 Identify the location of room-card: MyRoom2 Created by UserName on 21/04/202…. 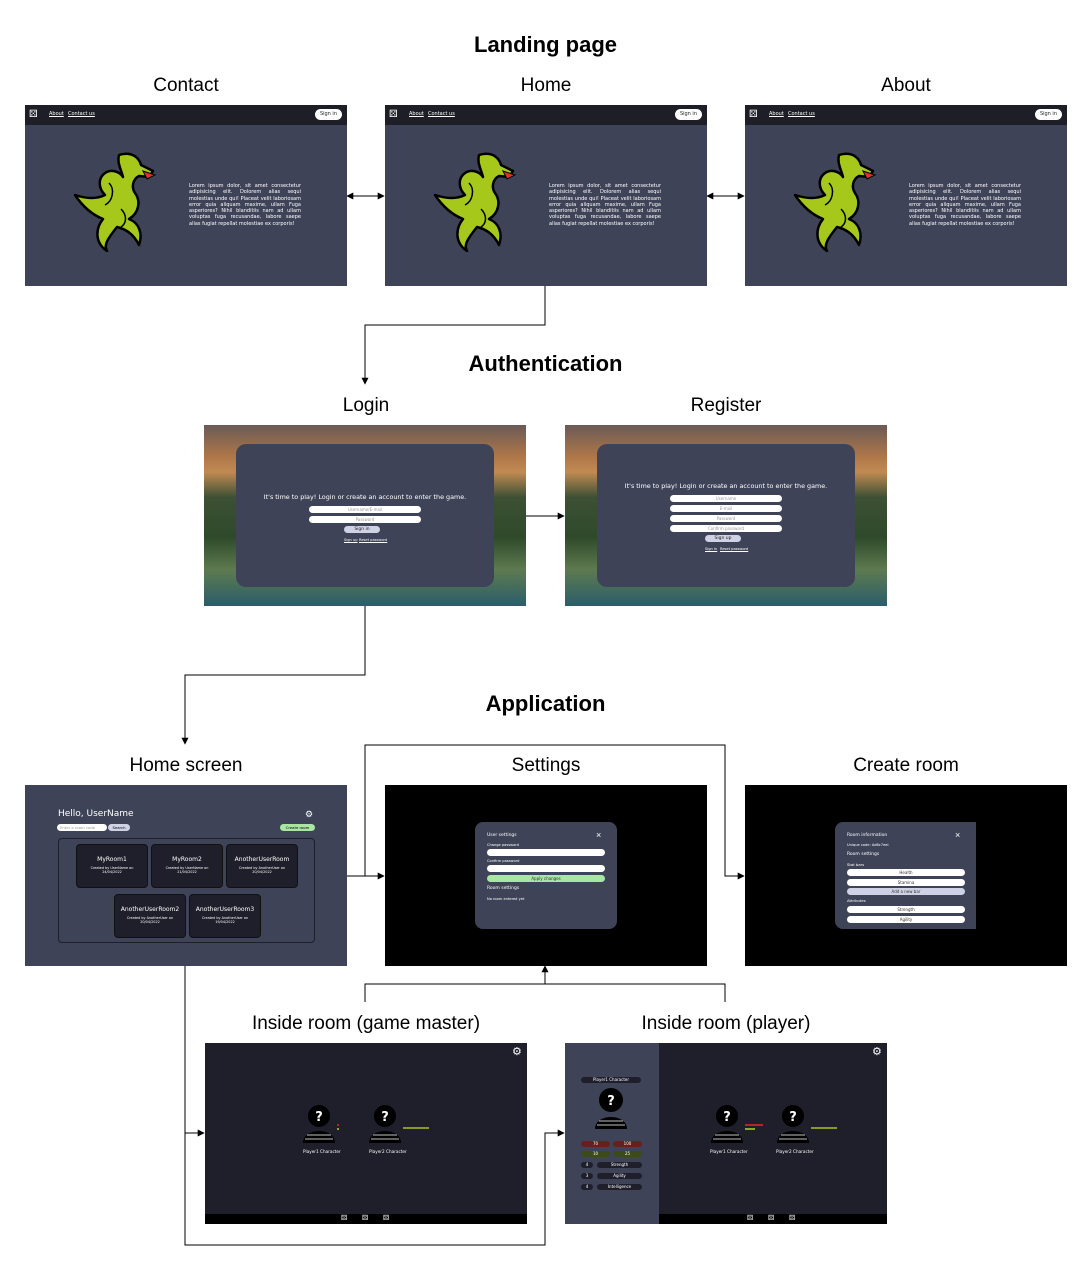
(187, 866).